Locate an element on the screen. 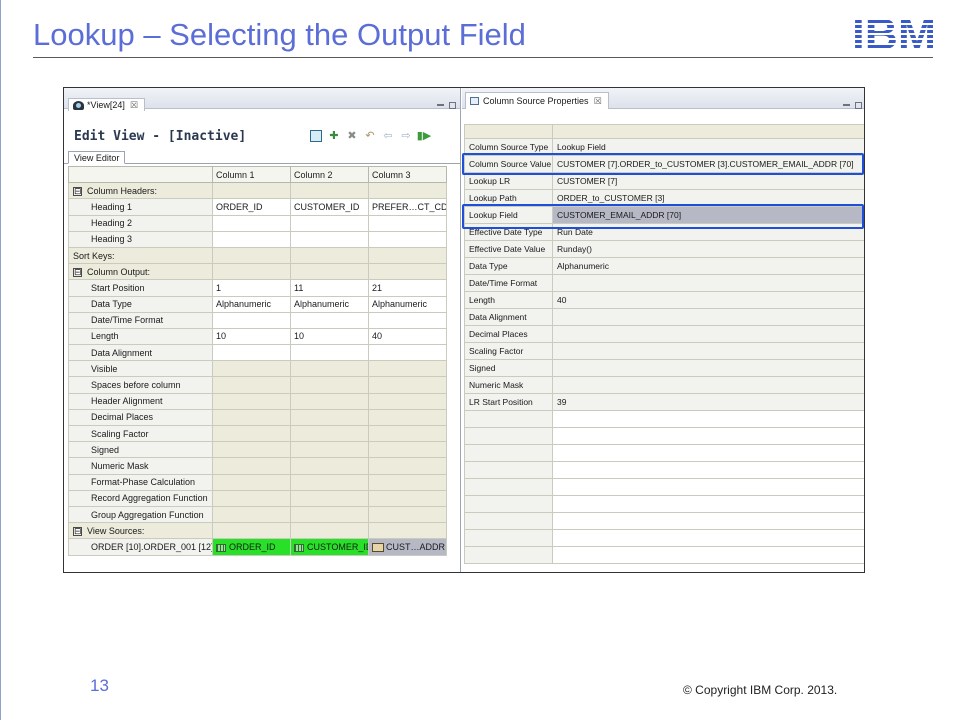 The image size is (960, 720). column-header: Column 3 is located at coordinates (407, 174).